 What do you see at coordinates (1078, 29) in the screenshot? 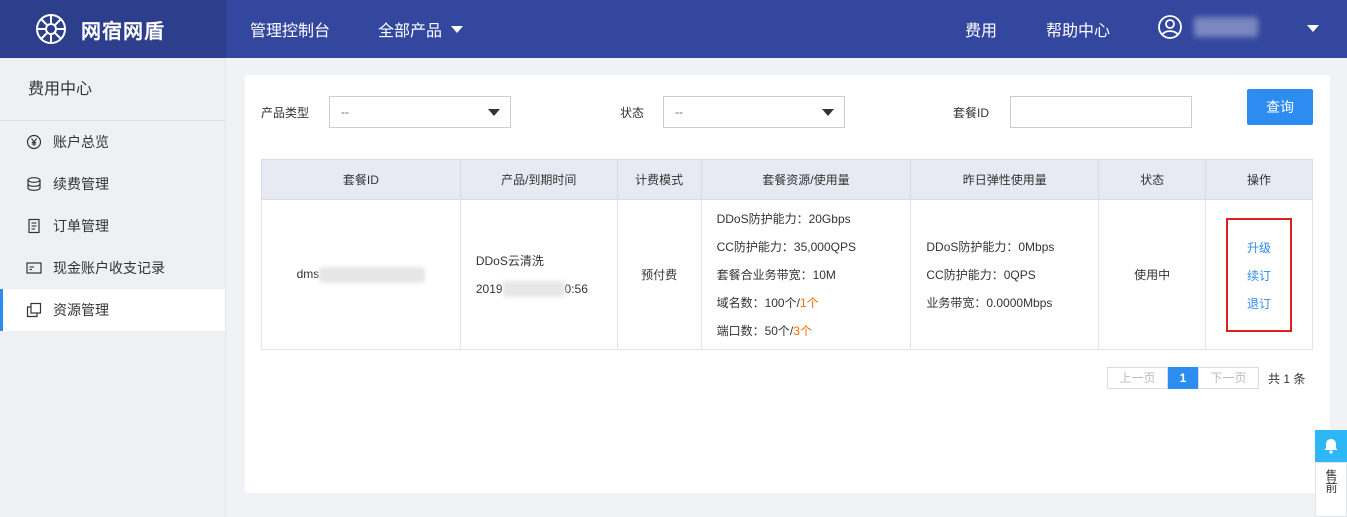
I see `nav-help-center: 帮助中心` at bounding box center [1078, 29].